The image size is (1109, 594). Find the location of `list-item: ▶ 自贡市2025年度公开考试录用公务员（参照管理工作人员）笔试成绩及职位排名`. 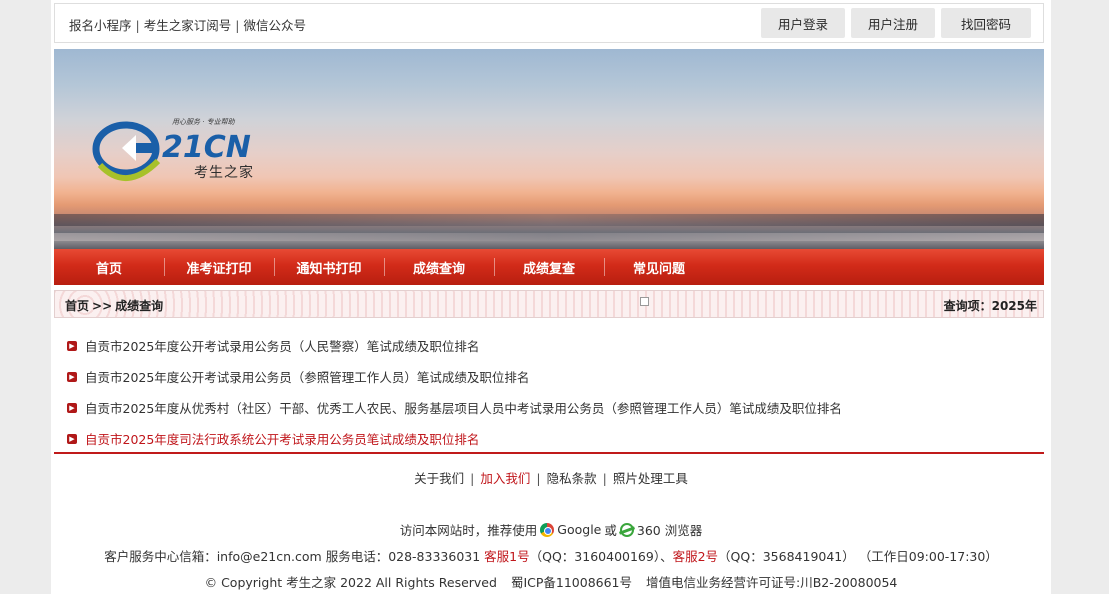

list-item: ▶ 自贡市2025年度公开考试录用公务员（参照管理工作人员）笔试成绩及职位排名 is located at coordinates (547, 376).